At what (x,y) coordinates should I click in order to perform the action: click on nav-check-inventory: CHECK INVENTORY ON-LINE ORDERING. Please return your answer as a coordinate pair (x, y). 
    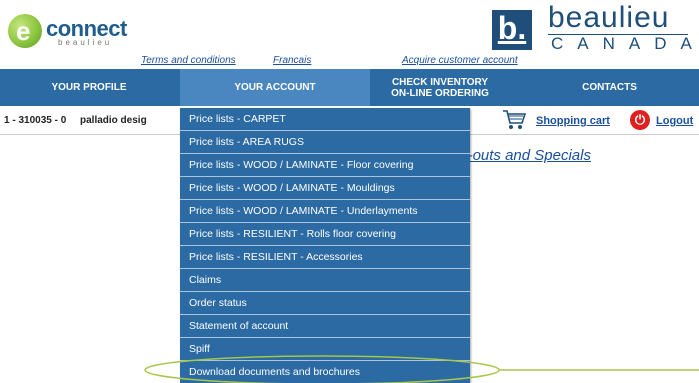
    Looking at the image, I should click on (440, 87).